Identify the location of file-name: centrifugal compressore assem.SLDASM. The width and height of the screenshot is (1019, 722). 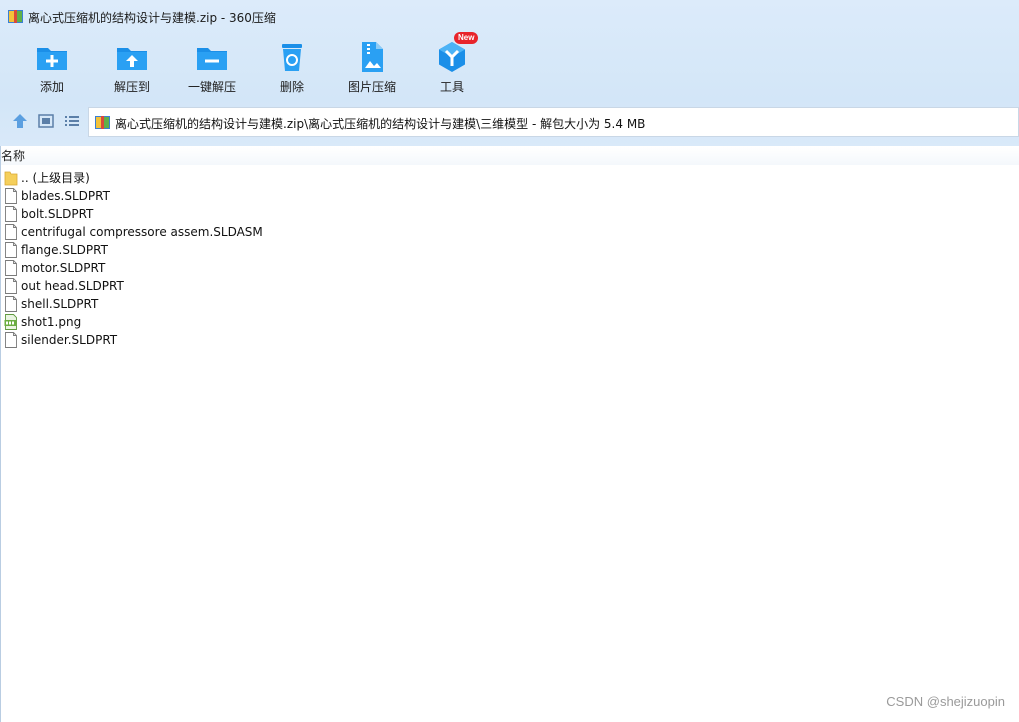
(142, 232).